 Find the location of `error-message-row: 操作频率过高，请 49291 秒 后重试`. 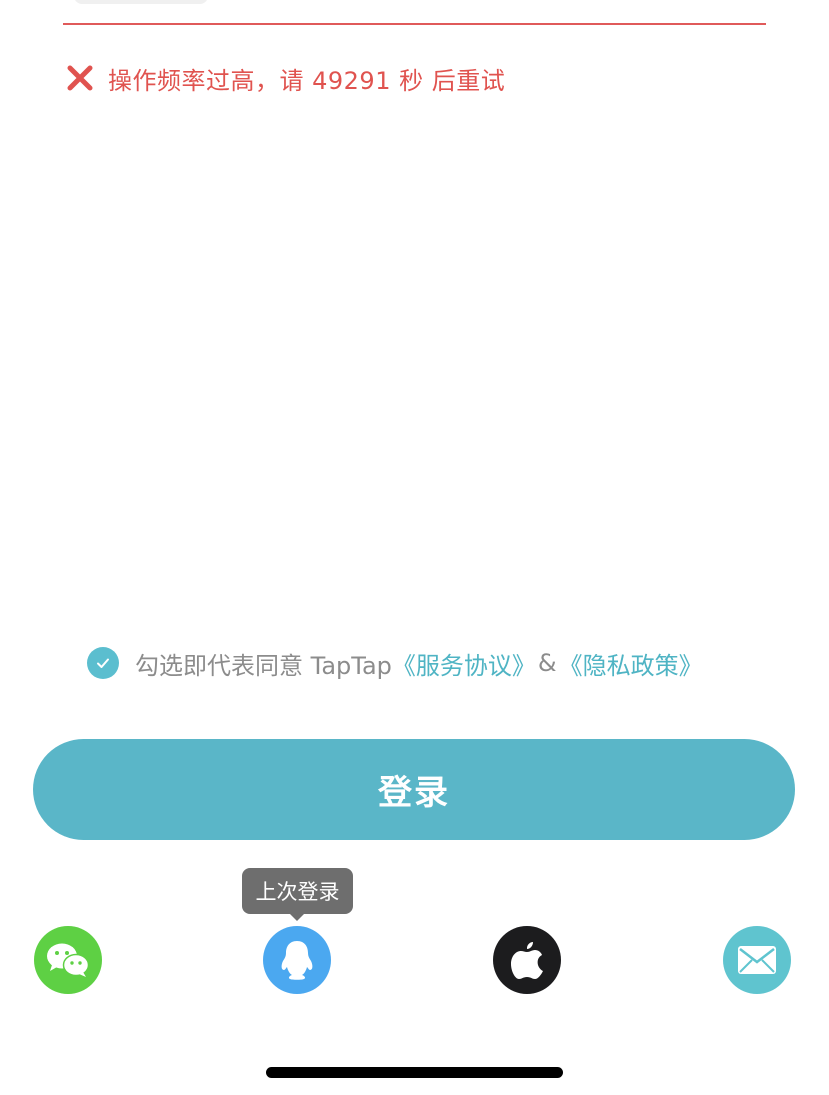

error-message-row: 操作频率过高，请 49291 秒 后重试 is located at coordinates (285, 78).